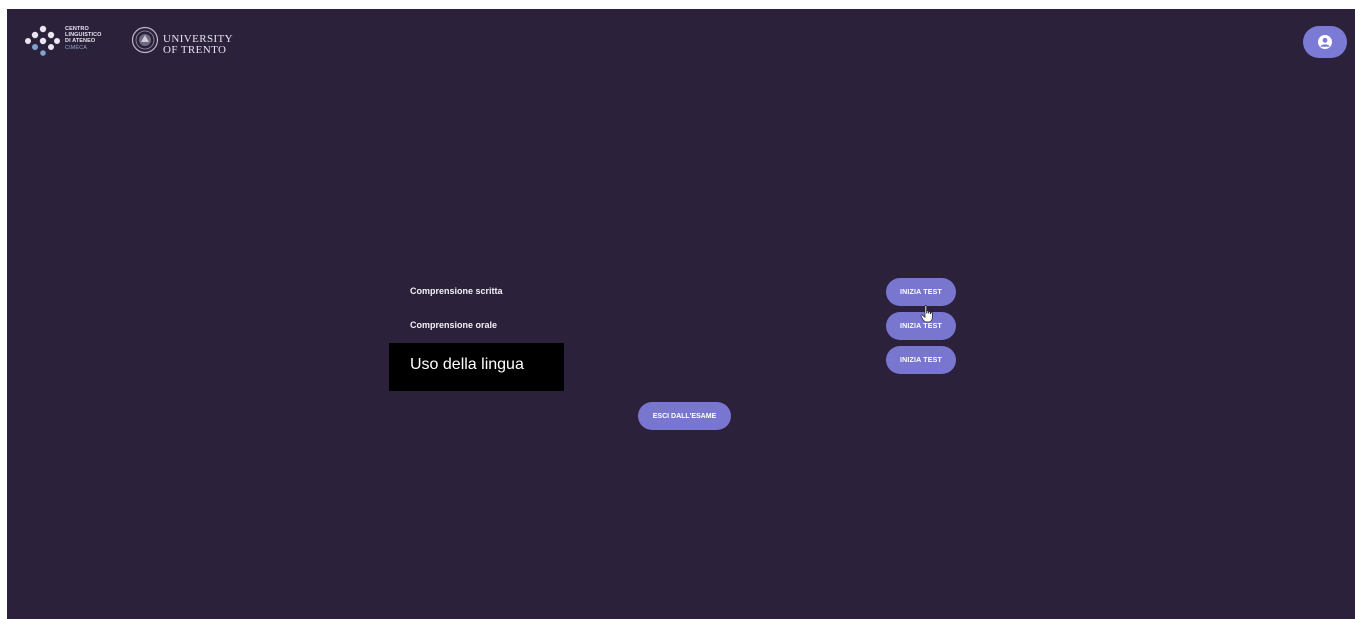  Describe the element at coordinates (42, 40) in the screenshot. I see `cla-dots-logo-icon` at that location.